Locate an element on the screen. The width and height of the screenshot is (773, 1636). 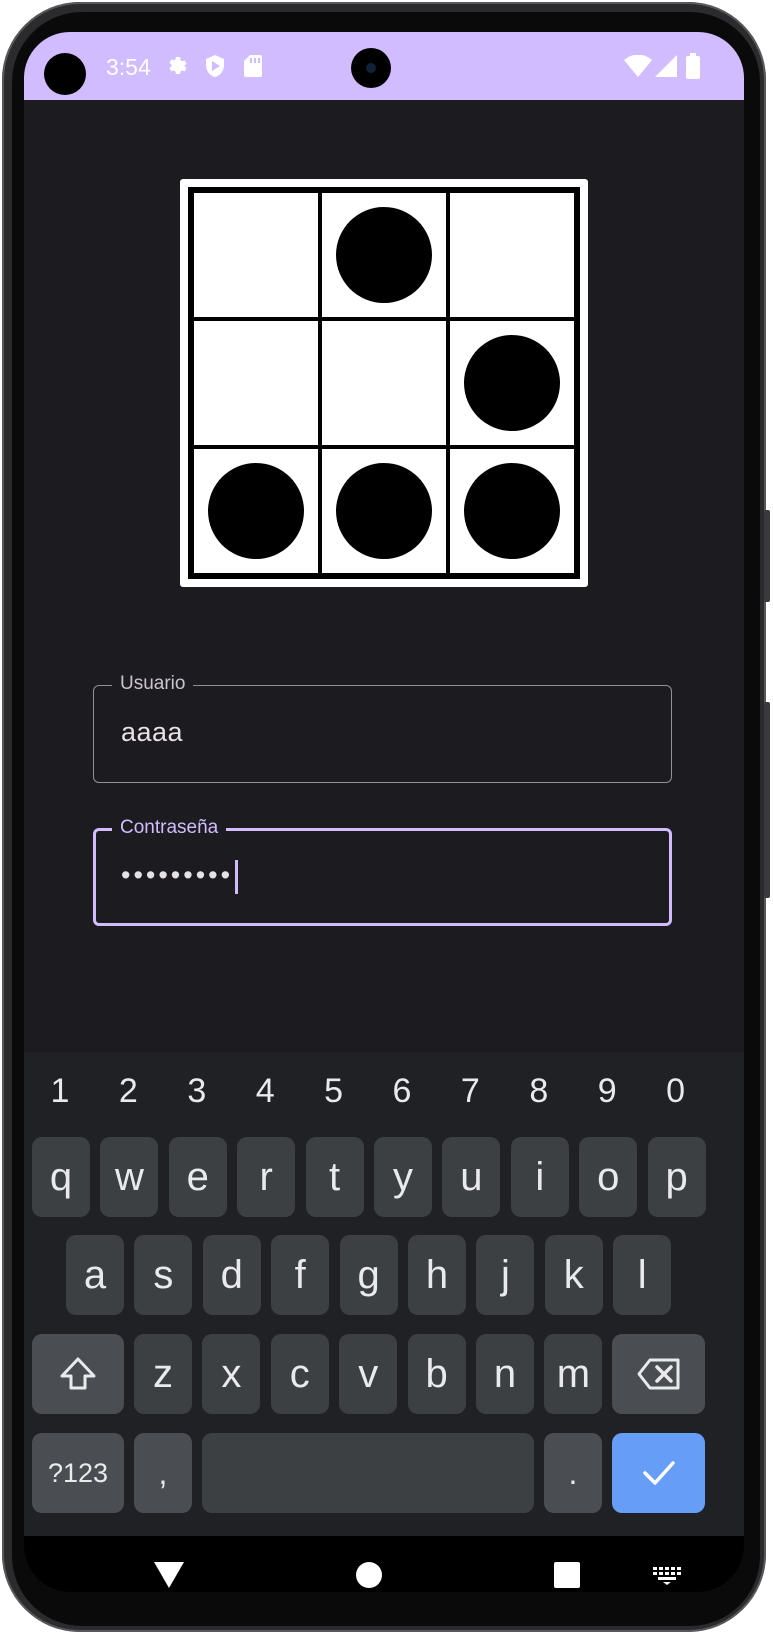
key-k: k is located at coordinates (573, 1275).